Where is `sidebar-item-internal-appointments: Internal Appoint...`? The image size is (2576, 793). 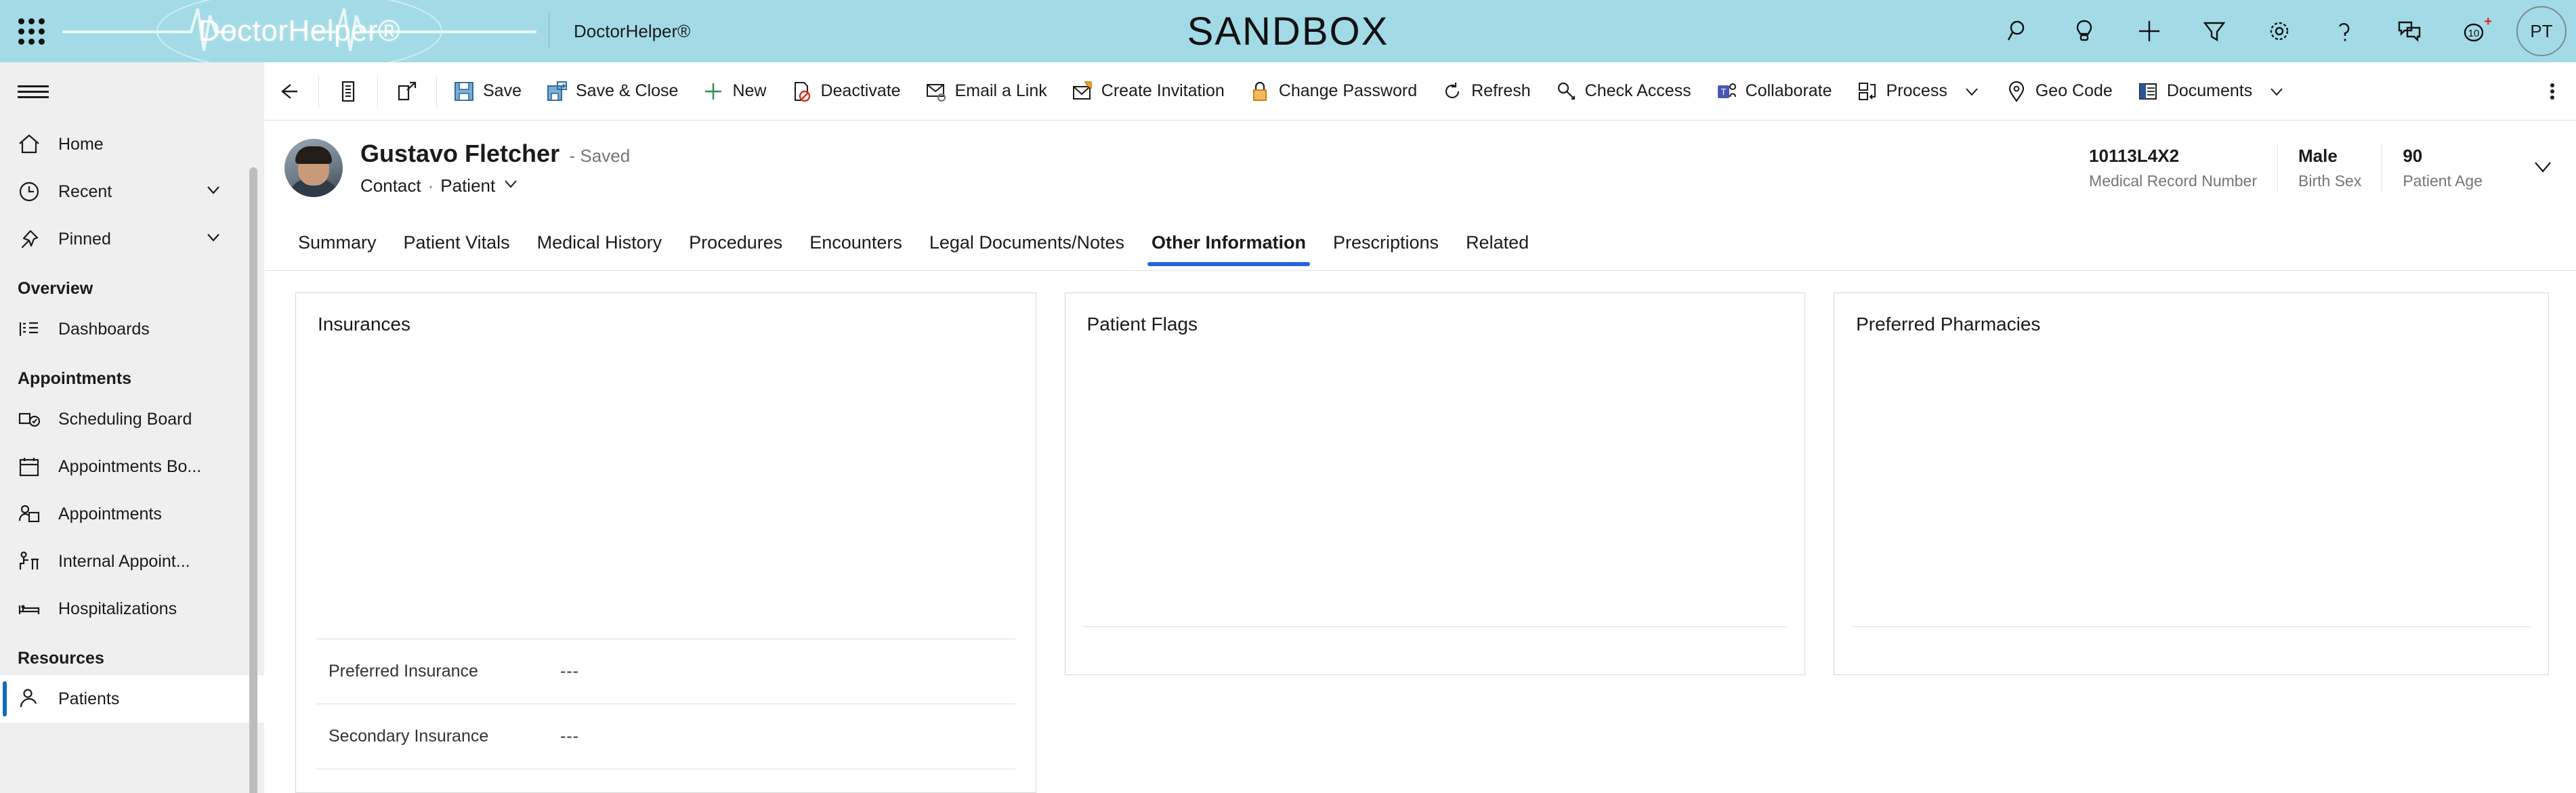 sidebar-item-internal-appointments: Internal Appoint... is located at coordinates (132, 561).